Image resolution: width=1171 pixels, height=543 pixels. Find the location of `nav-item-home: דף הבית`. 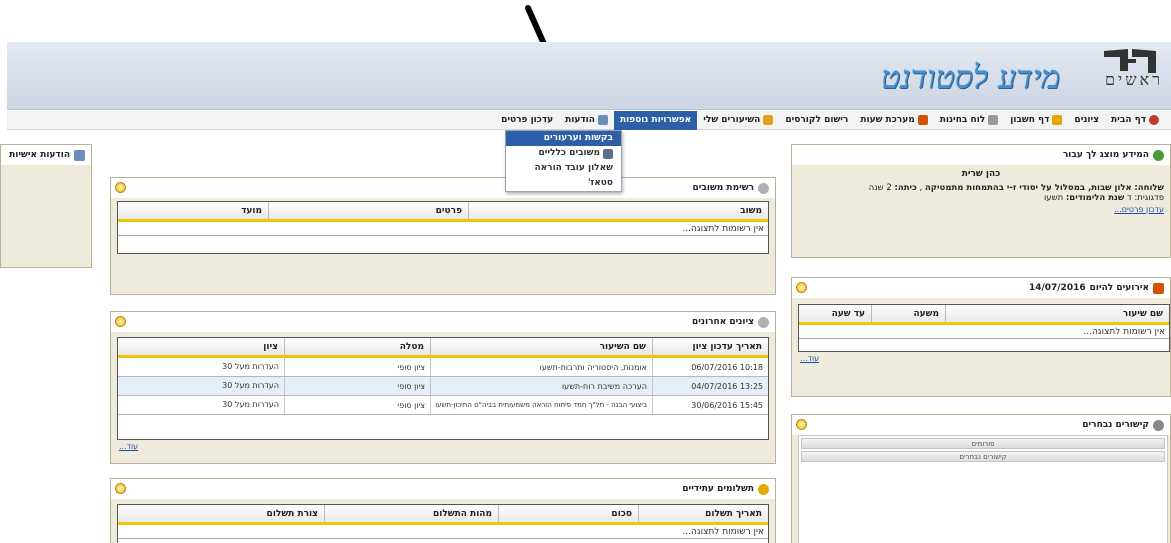

nav-item-home: דף הבית is located at coordinates (1135, 120).